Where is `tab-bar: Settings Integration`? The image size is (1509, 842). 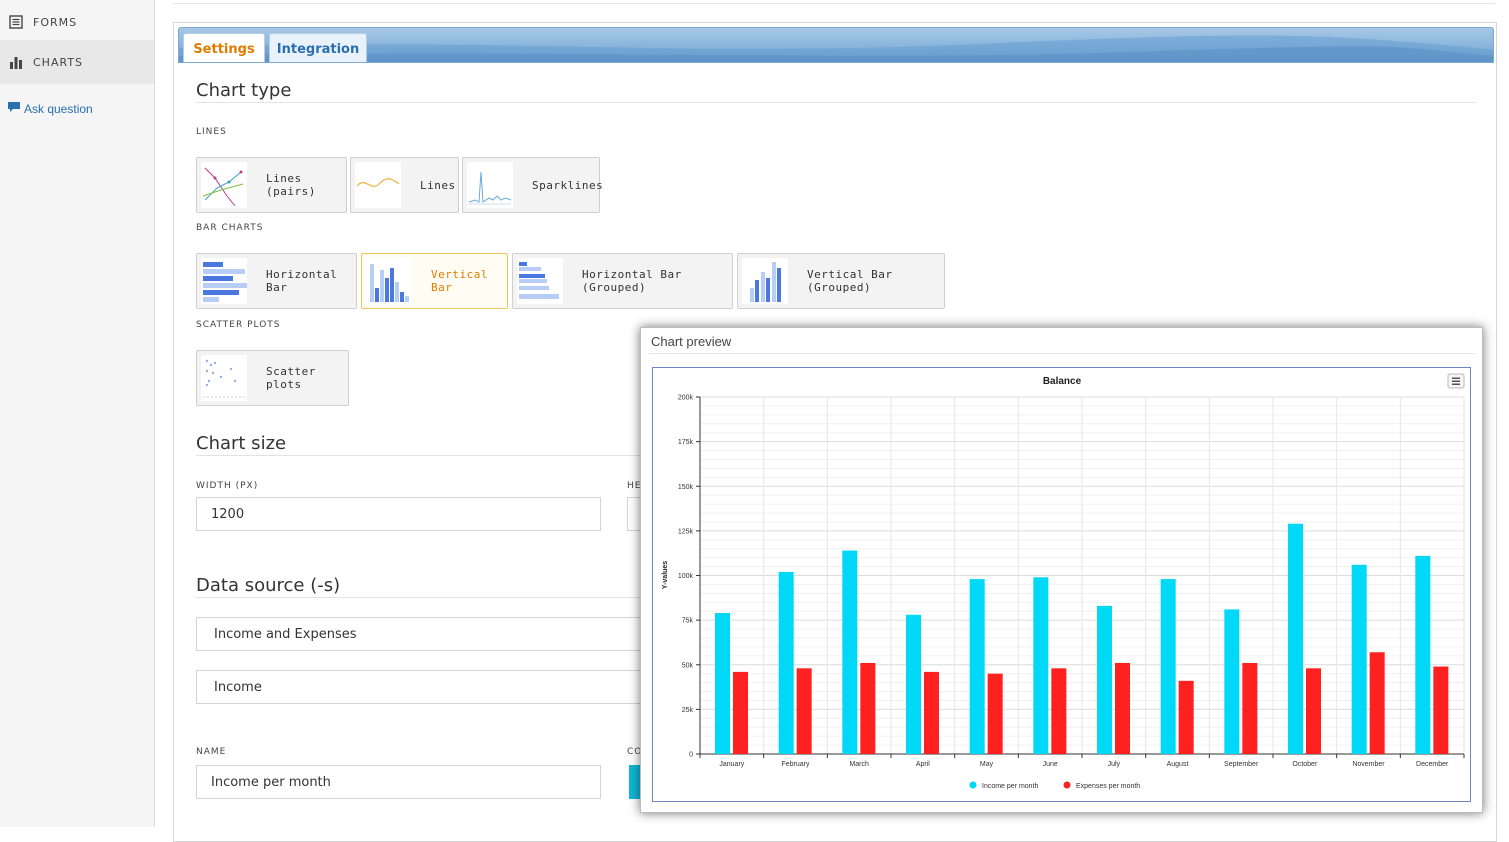
tab-bar: Settings Integration is located at coordinates (836, 45).